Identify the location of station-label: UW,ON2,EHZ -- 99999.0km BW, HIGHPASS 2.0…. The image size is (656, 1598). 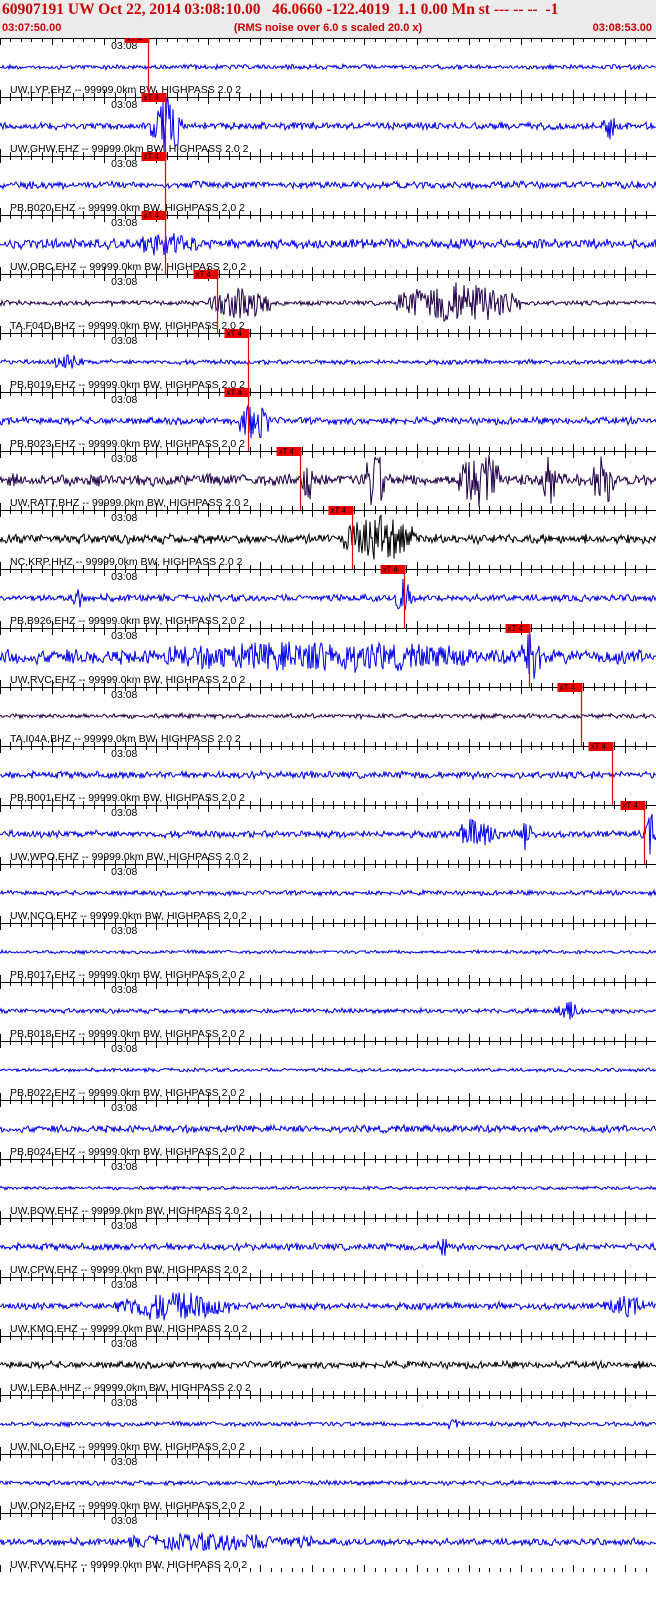
(127, 1506).